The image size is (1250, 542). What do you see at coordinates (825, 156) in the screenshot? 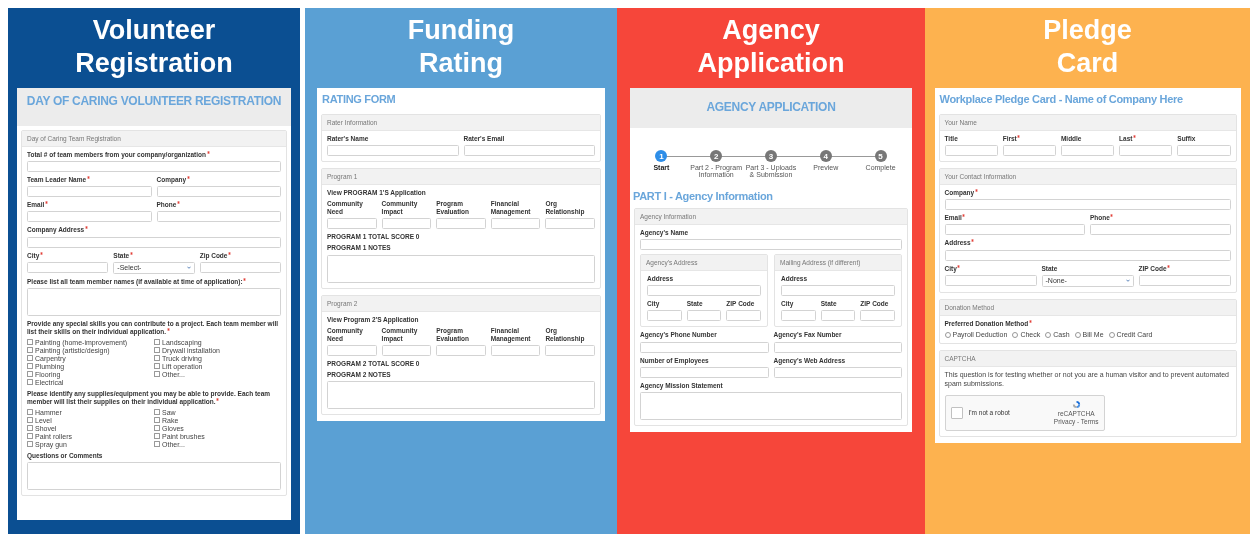
I see `step-number: 4` at bounding box center [825, 156].